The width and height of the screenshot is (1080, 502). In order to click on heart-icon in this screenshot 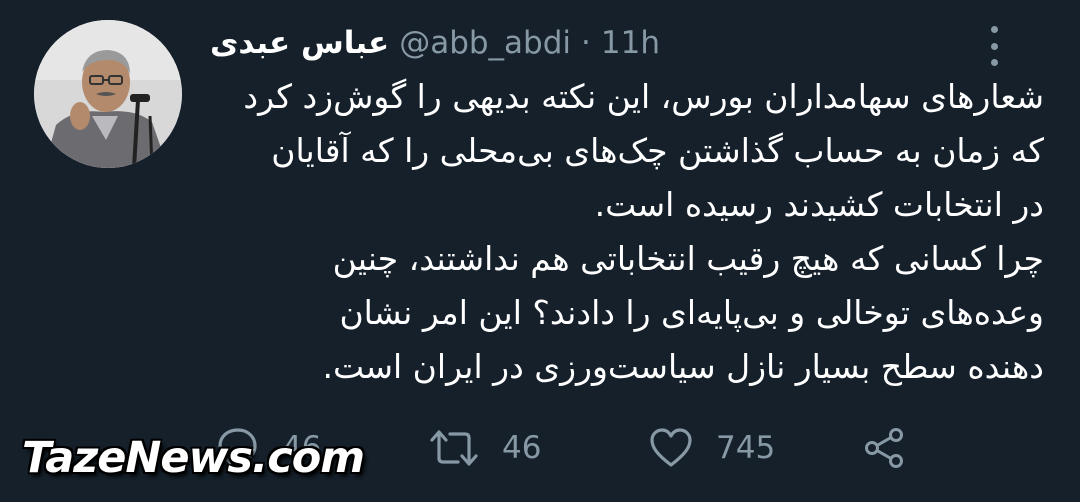, I will do `click(671, 447)`.